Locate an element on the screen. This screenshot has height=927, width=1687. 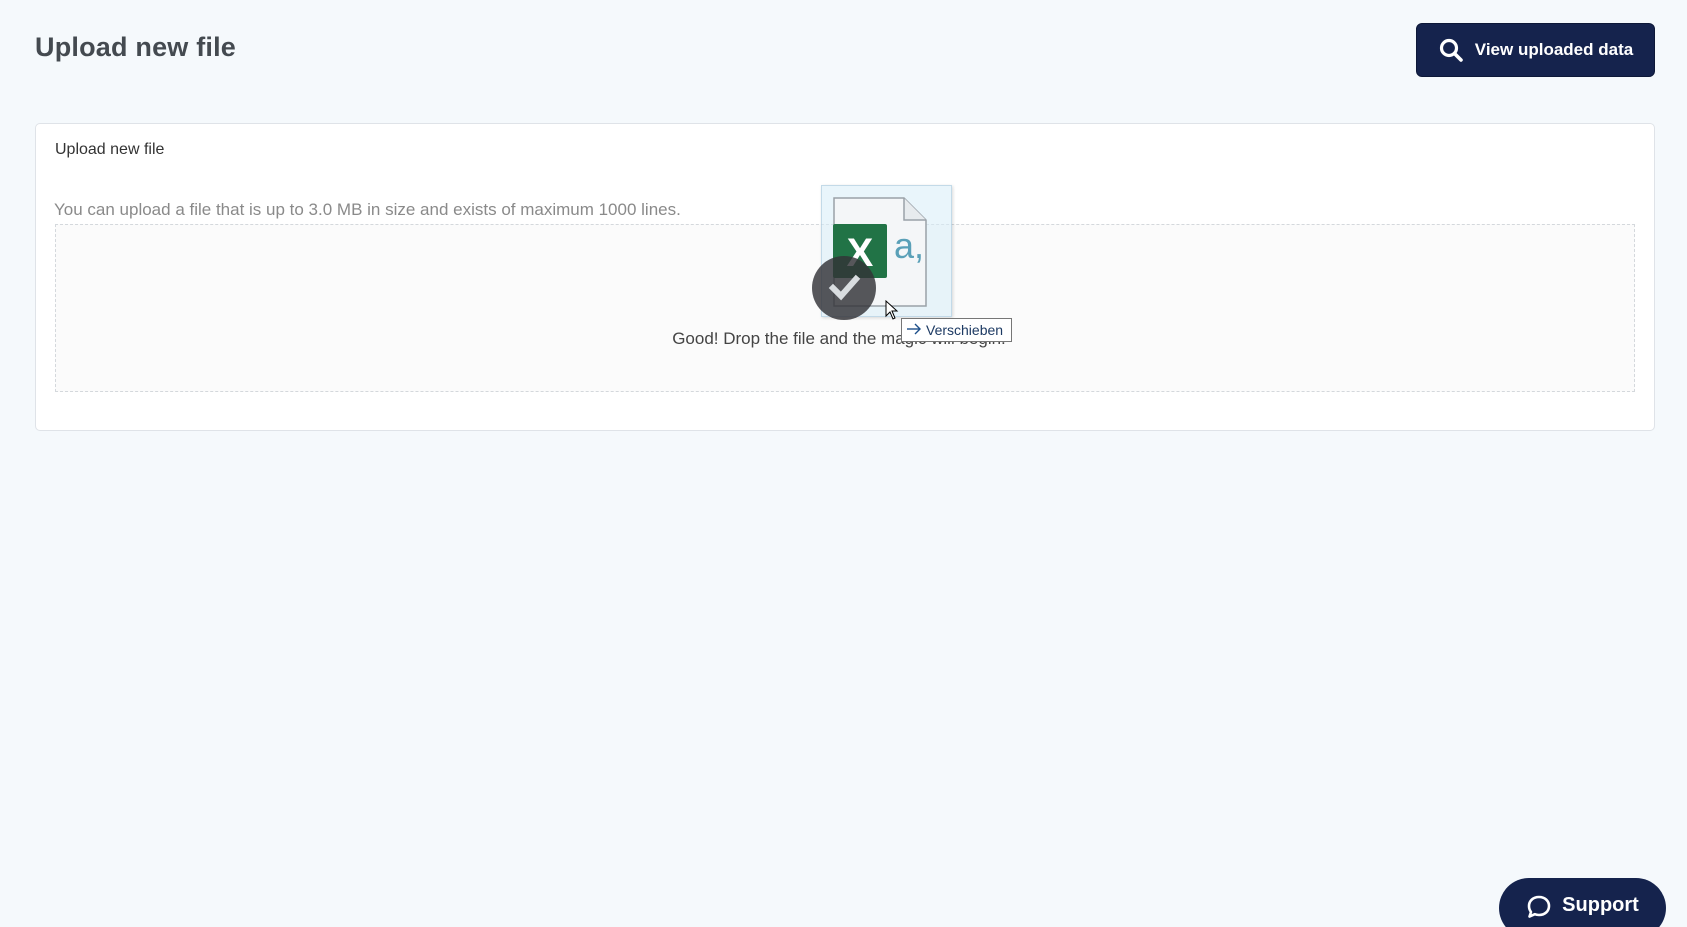
chat-bubble-icon is located at coordinates (1539, 907).